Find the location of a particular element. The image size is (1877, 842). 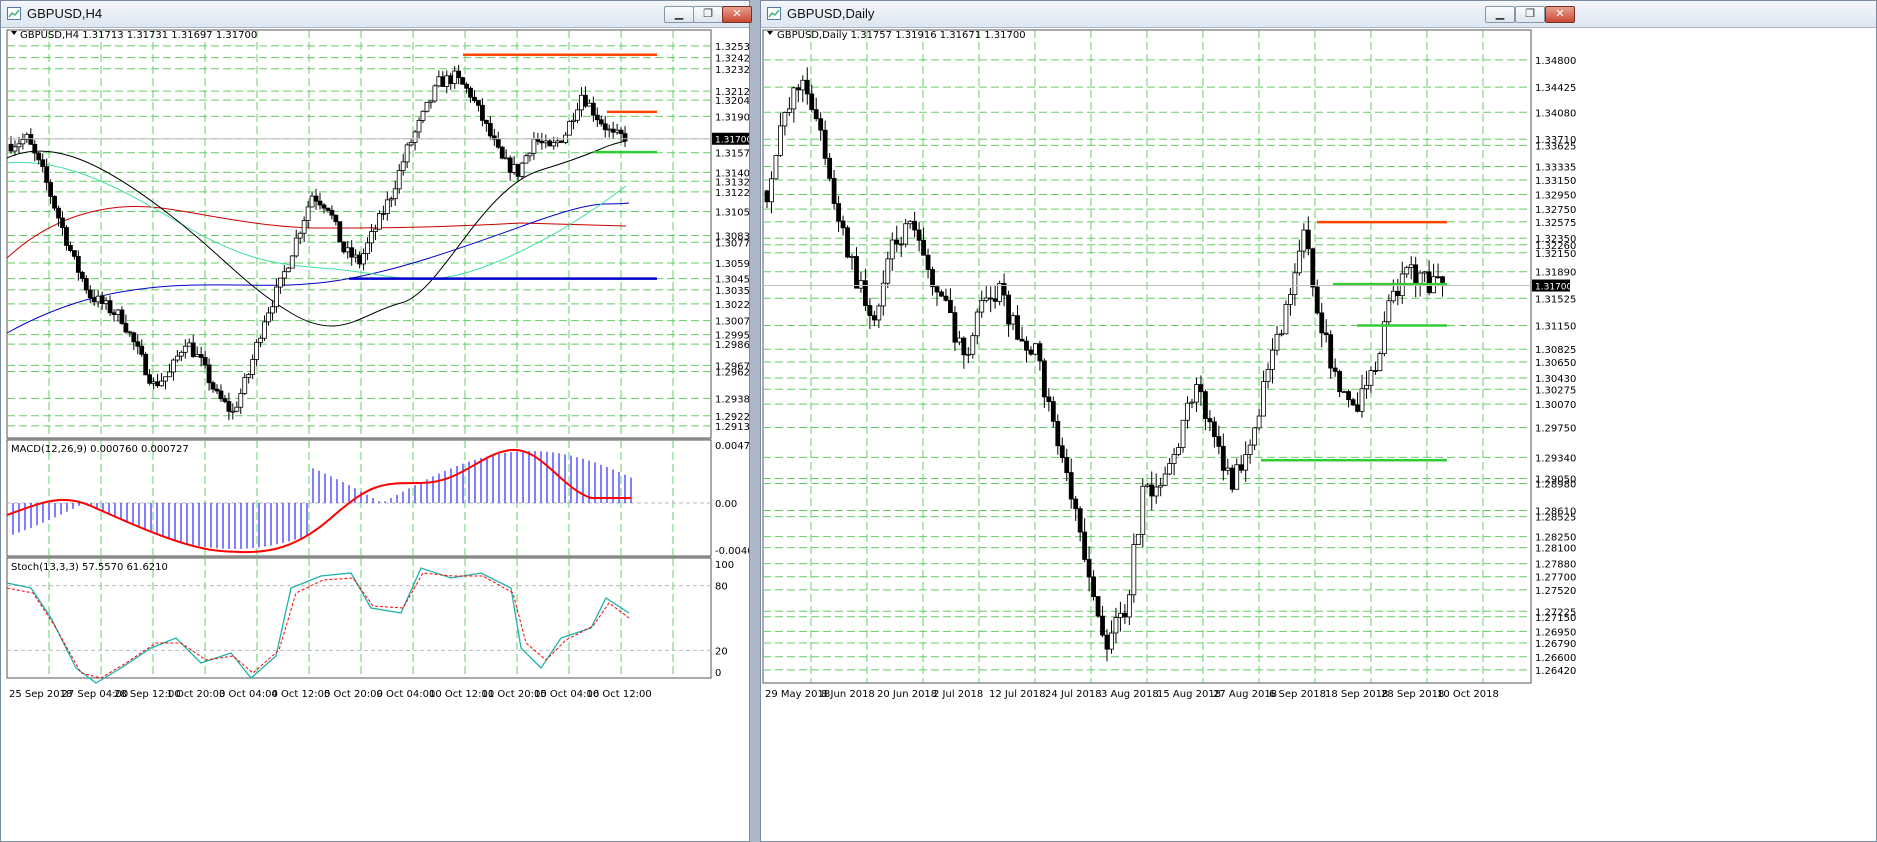

daily-window-titlebar: GBPUSD,Daily ▁ ❐ ✕ is located at coordinates (1318, 14).